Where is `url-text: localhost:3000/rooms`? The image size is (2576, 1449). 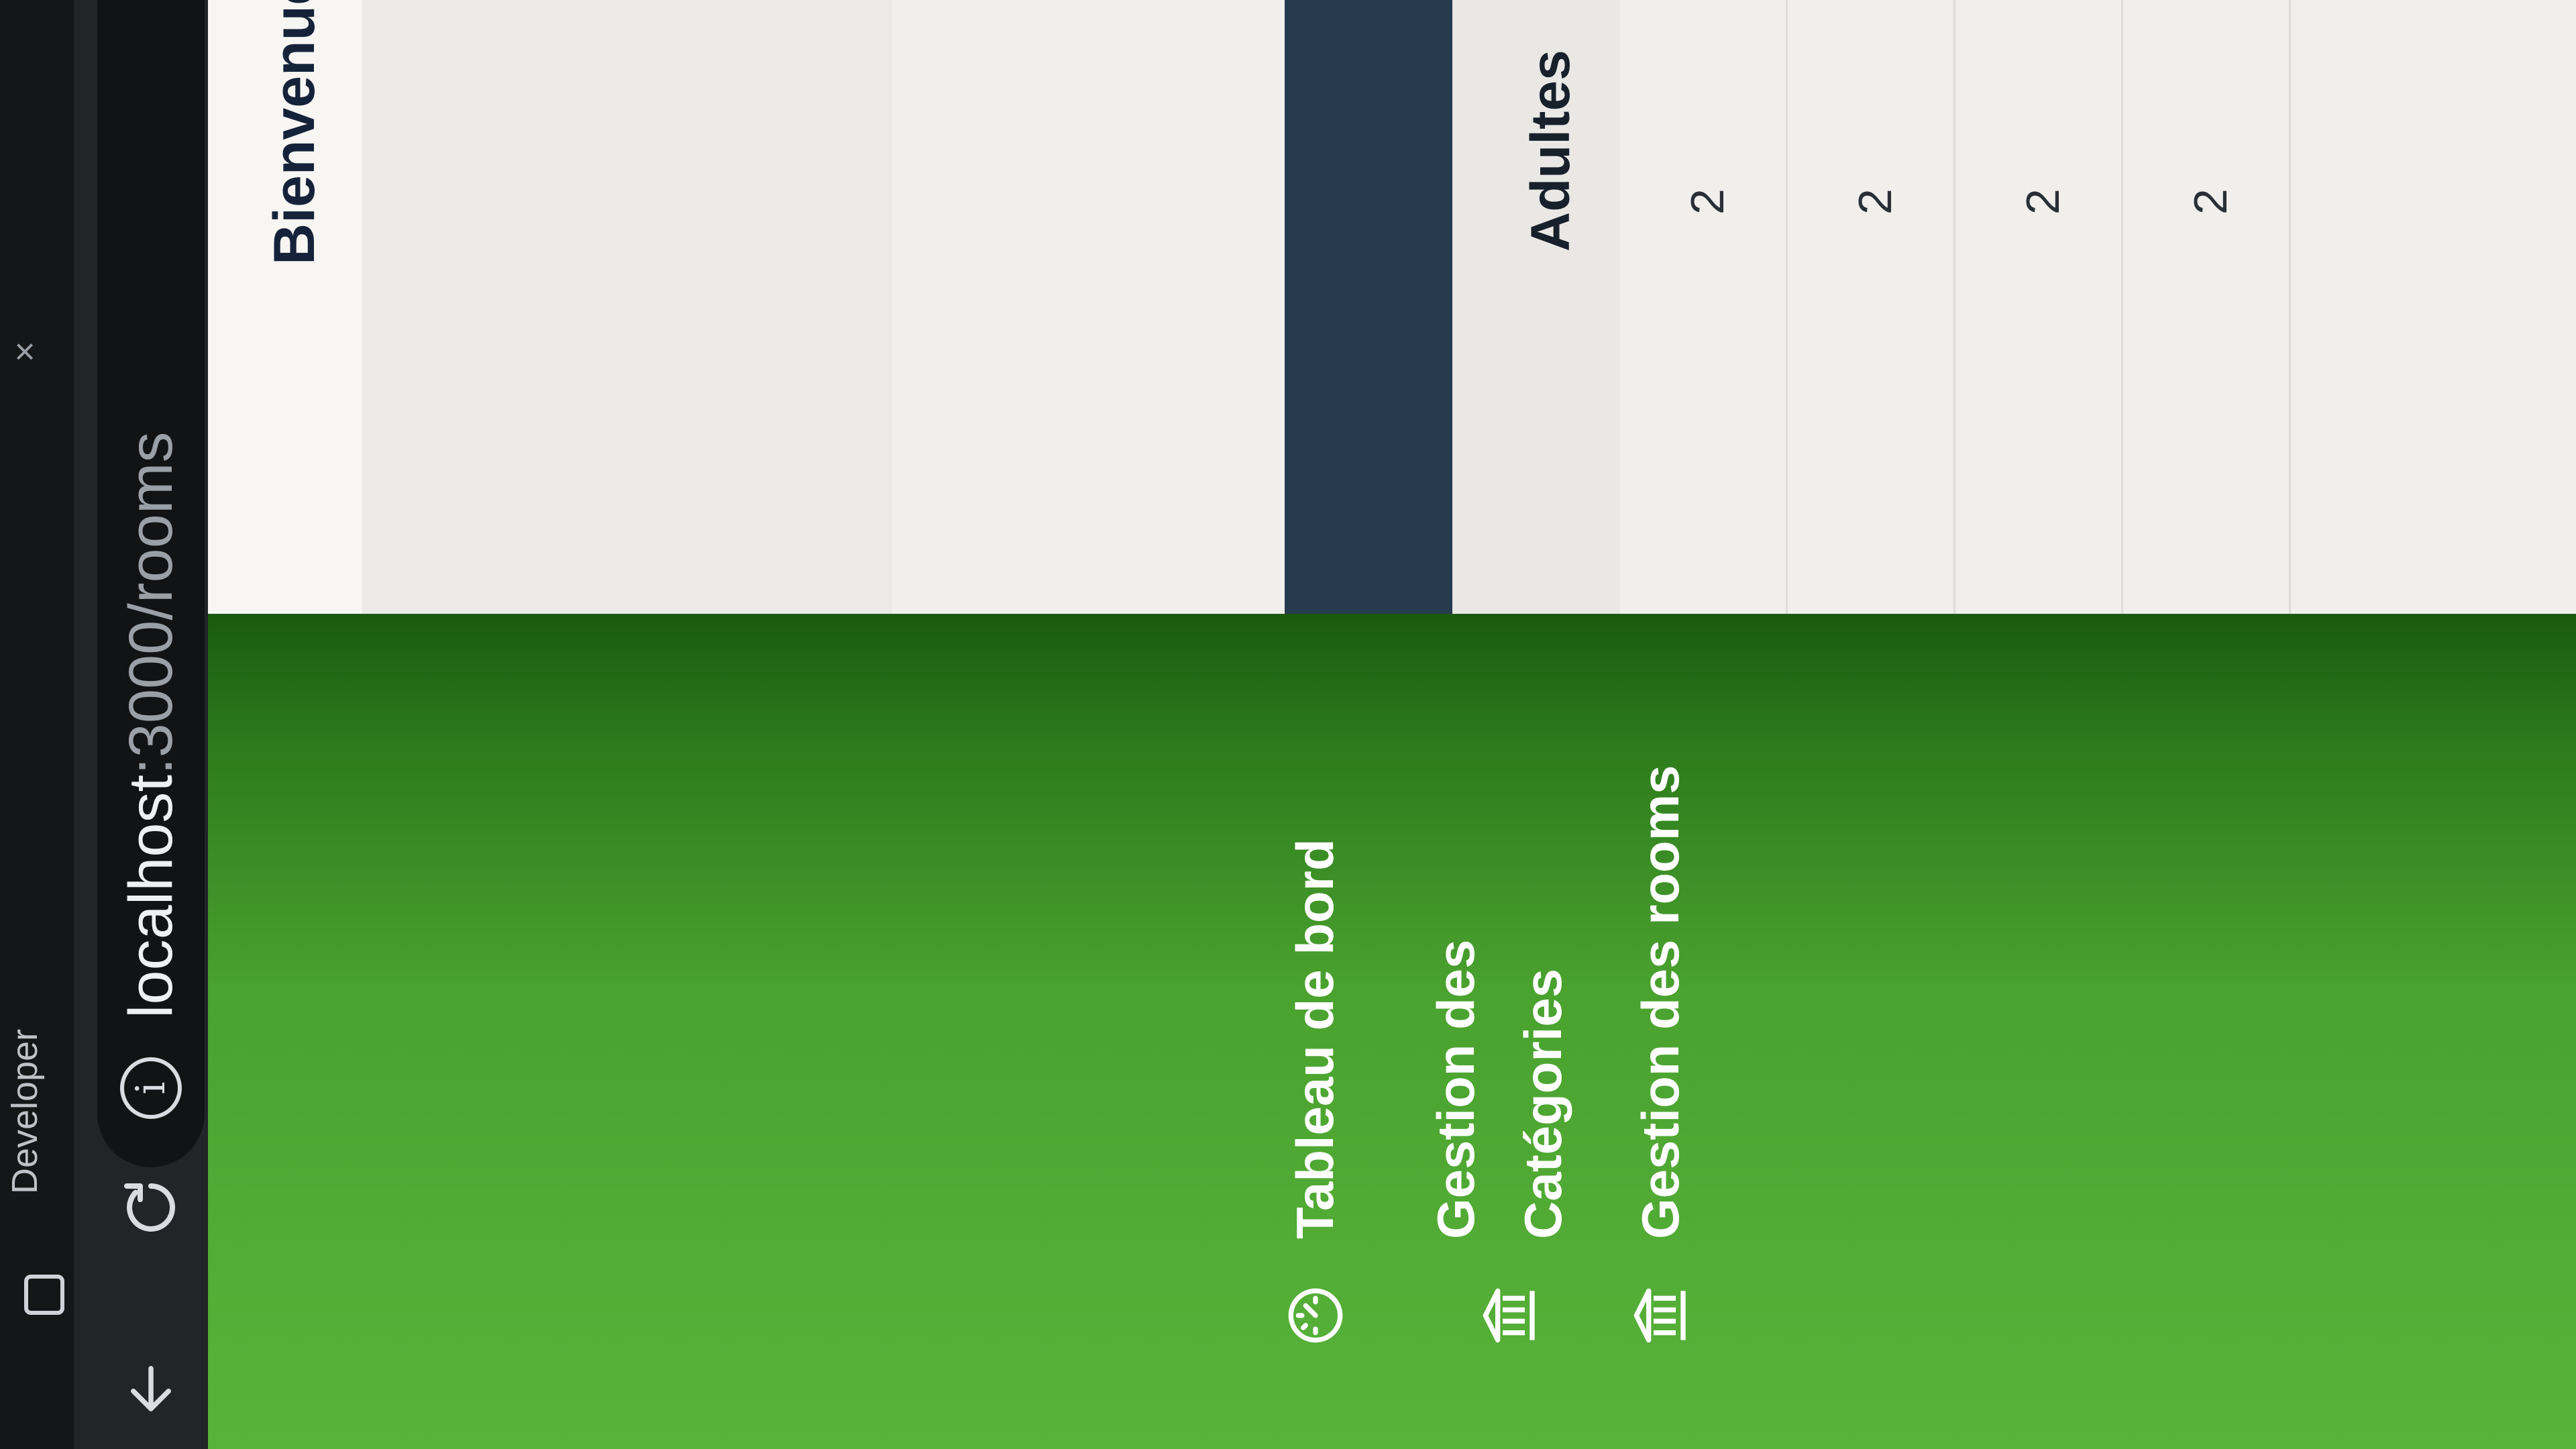
url-text: localhost:3000/rooms is located at coordinates (151, 725).